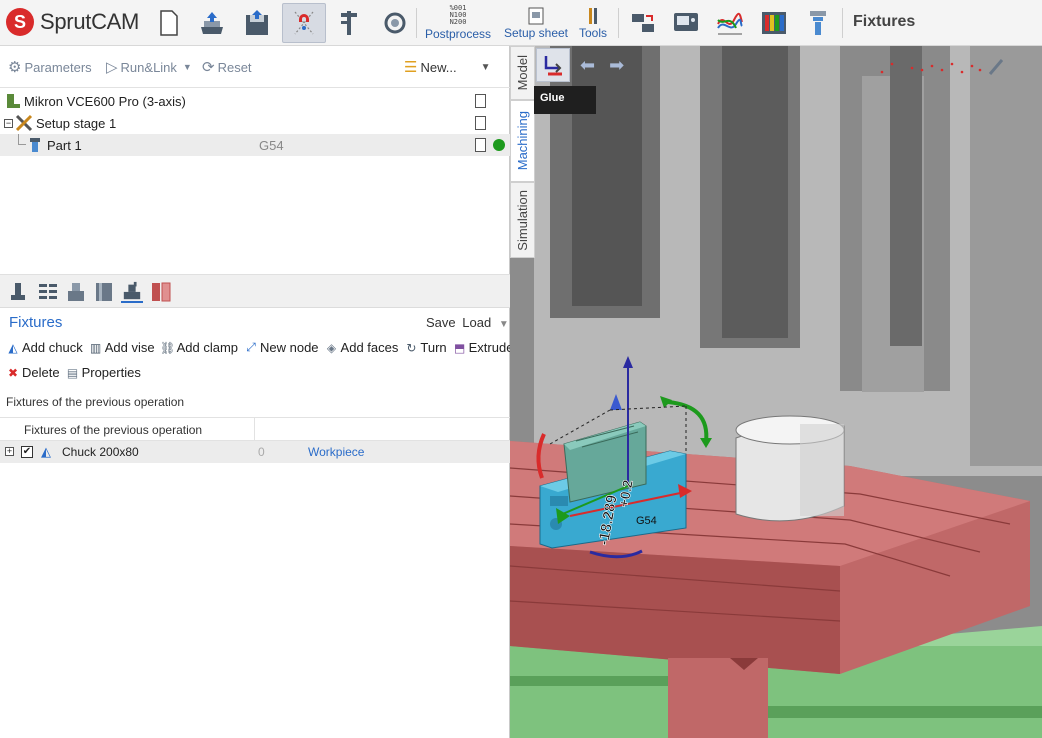 This screenshot has height=738, width=1042. I want to click on gcode-line: N200, so click(458, 22).